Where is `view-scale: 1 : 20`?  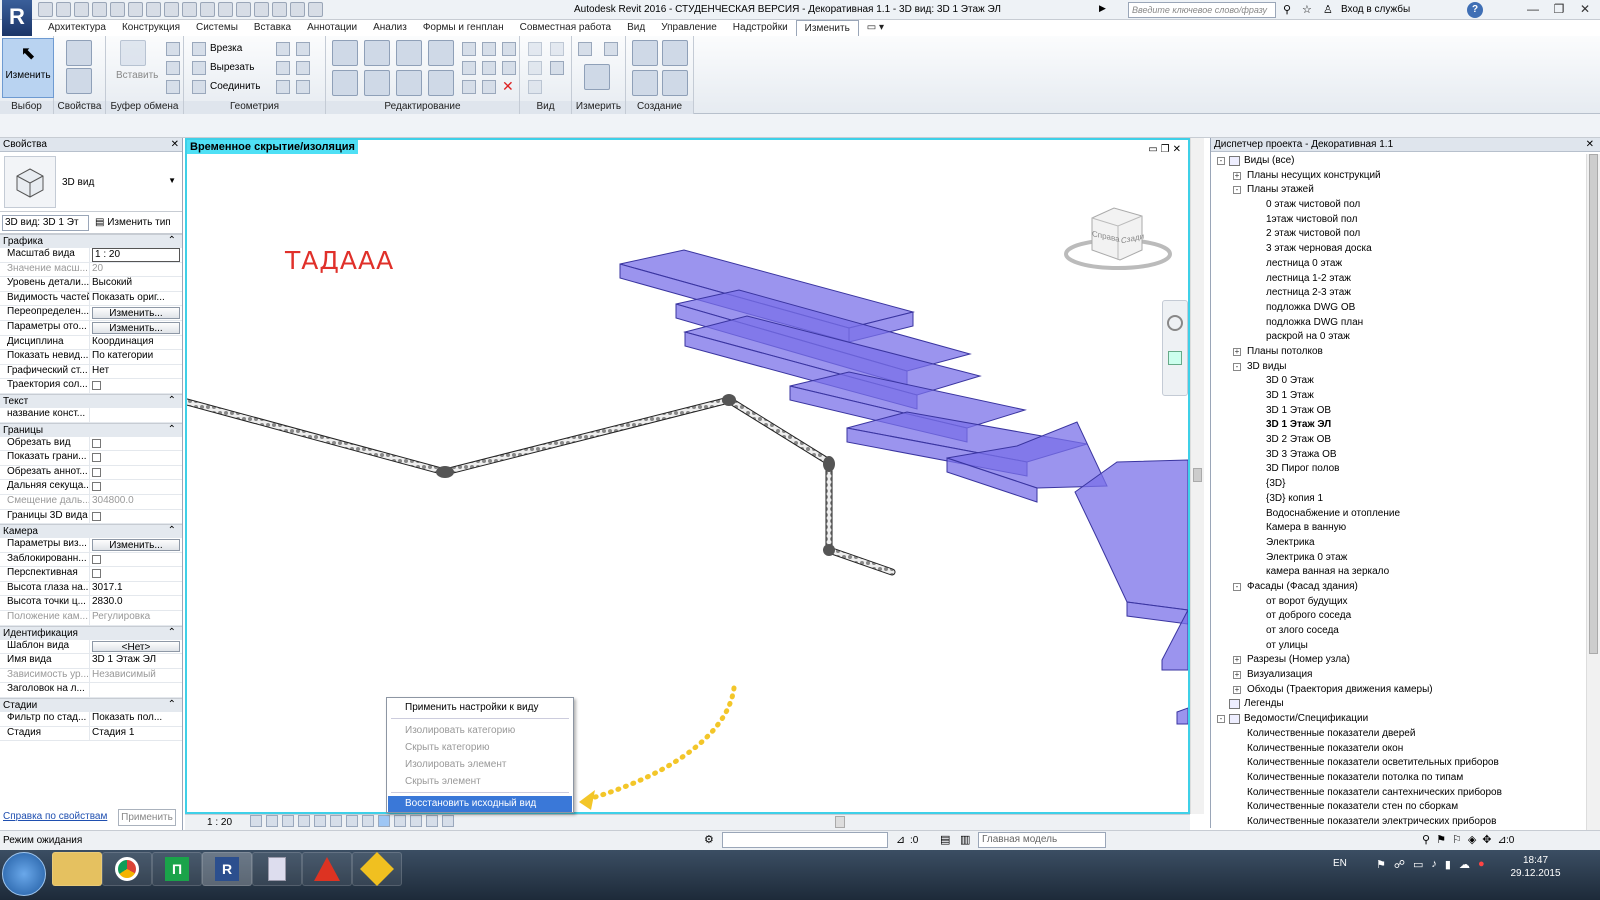 view-scale: 1 : 20 is located at coordinates (219, 822).